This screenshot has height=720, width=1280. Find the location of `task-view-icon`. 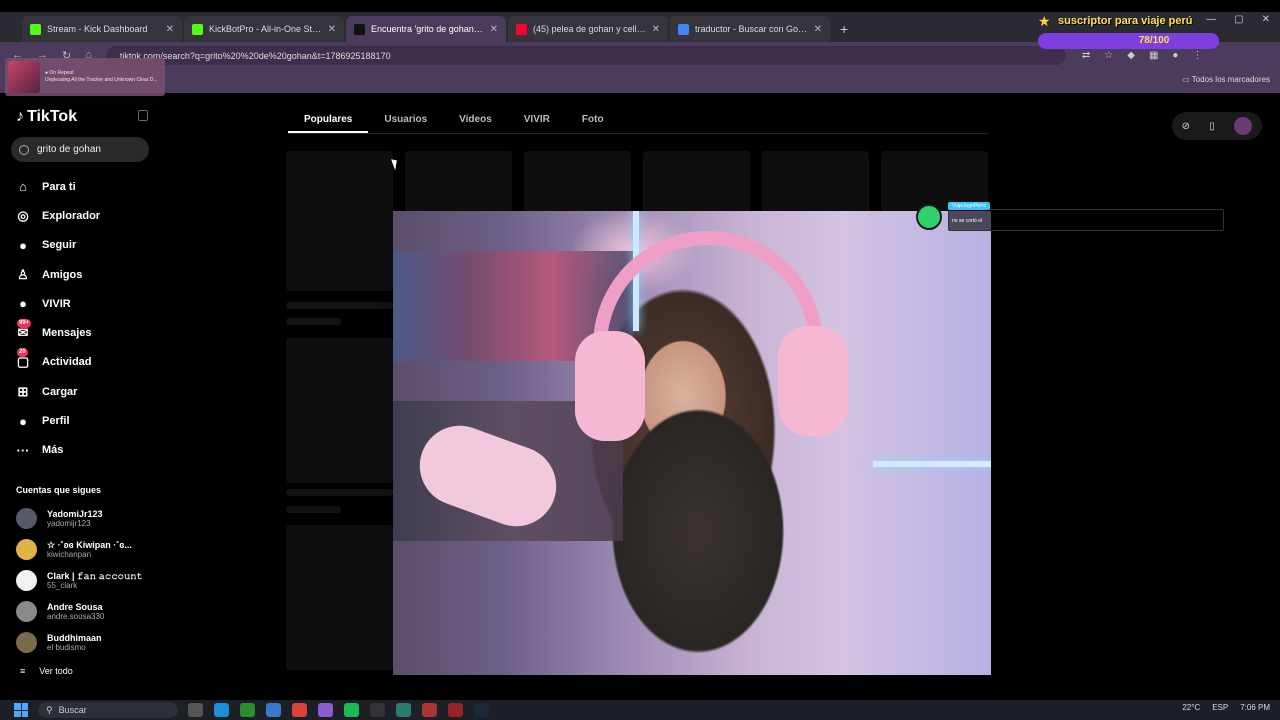

task-view-icon is located at coordinates (195, 710).